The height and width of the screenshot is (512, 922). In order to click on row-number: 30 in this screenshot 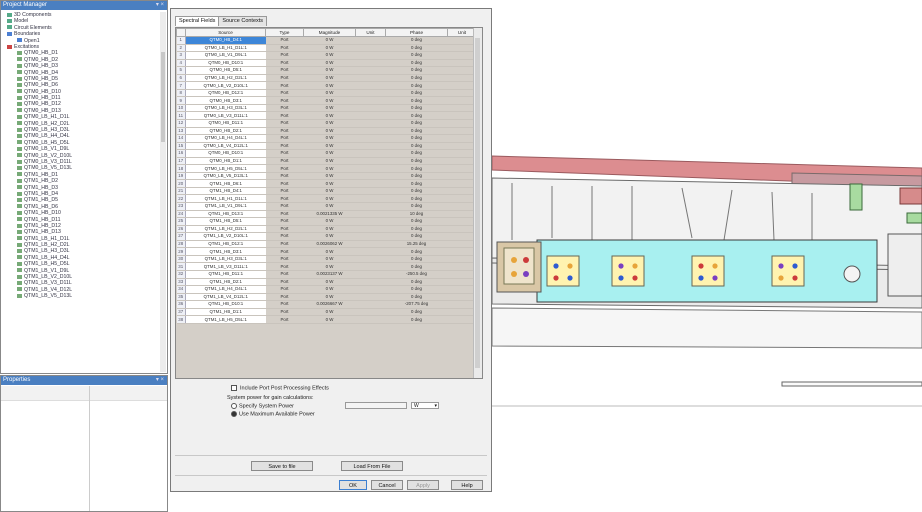, I will do `click(181, 259)`.